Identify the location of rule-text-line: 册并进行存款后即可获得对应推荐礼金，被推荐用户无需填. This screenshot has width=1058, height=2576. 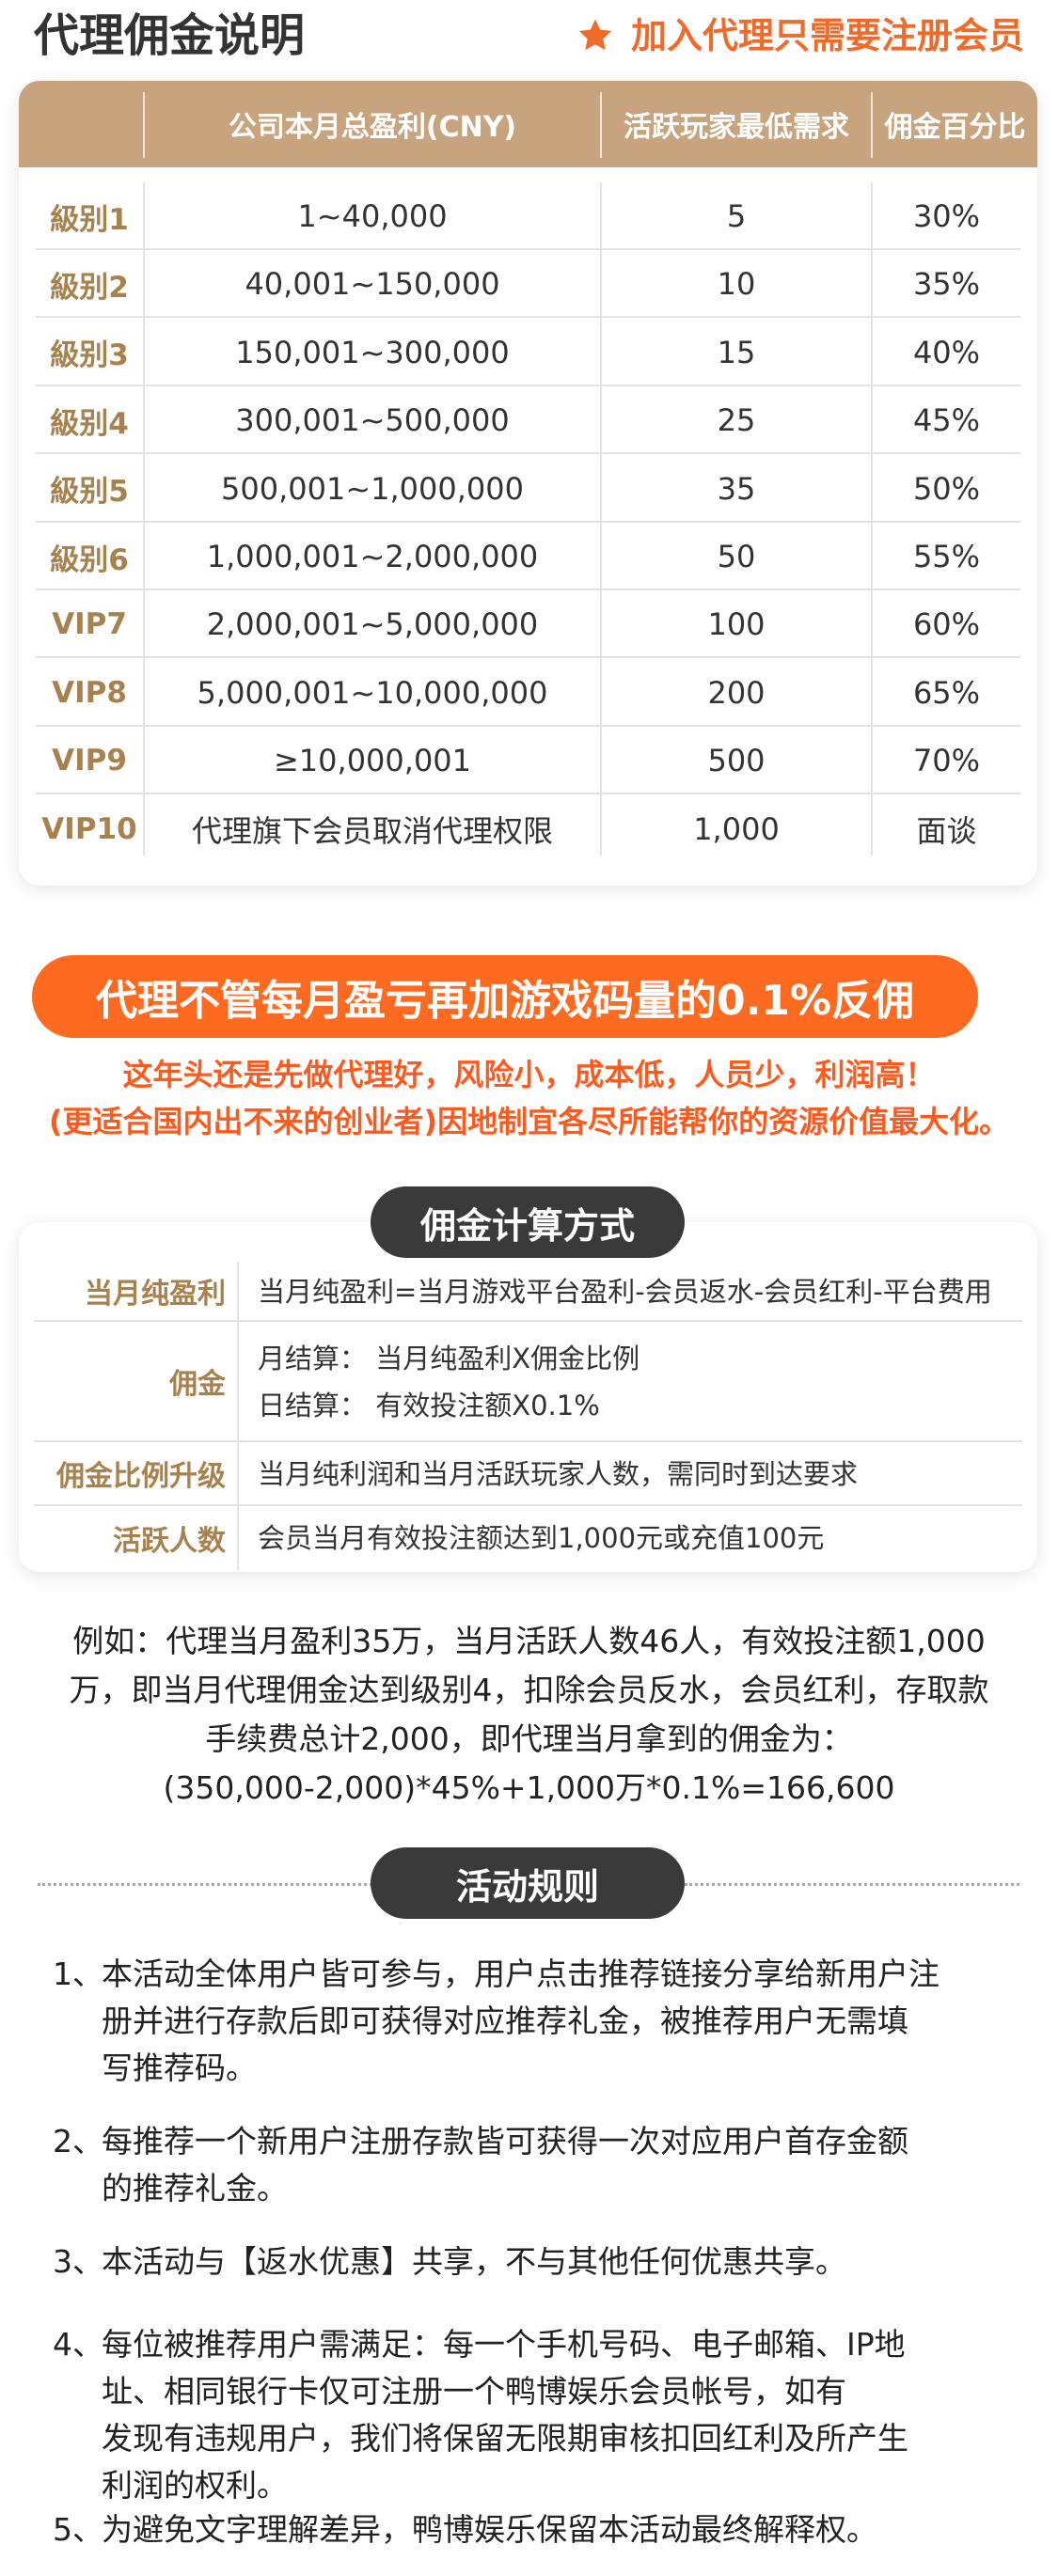
(505, 2021).